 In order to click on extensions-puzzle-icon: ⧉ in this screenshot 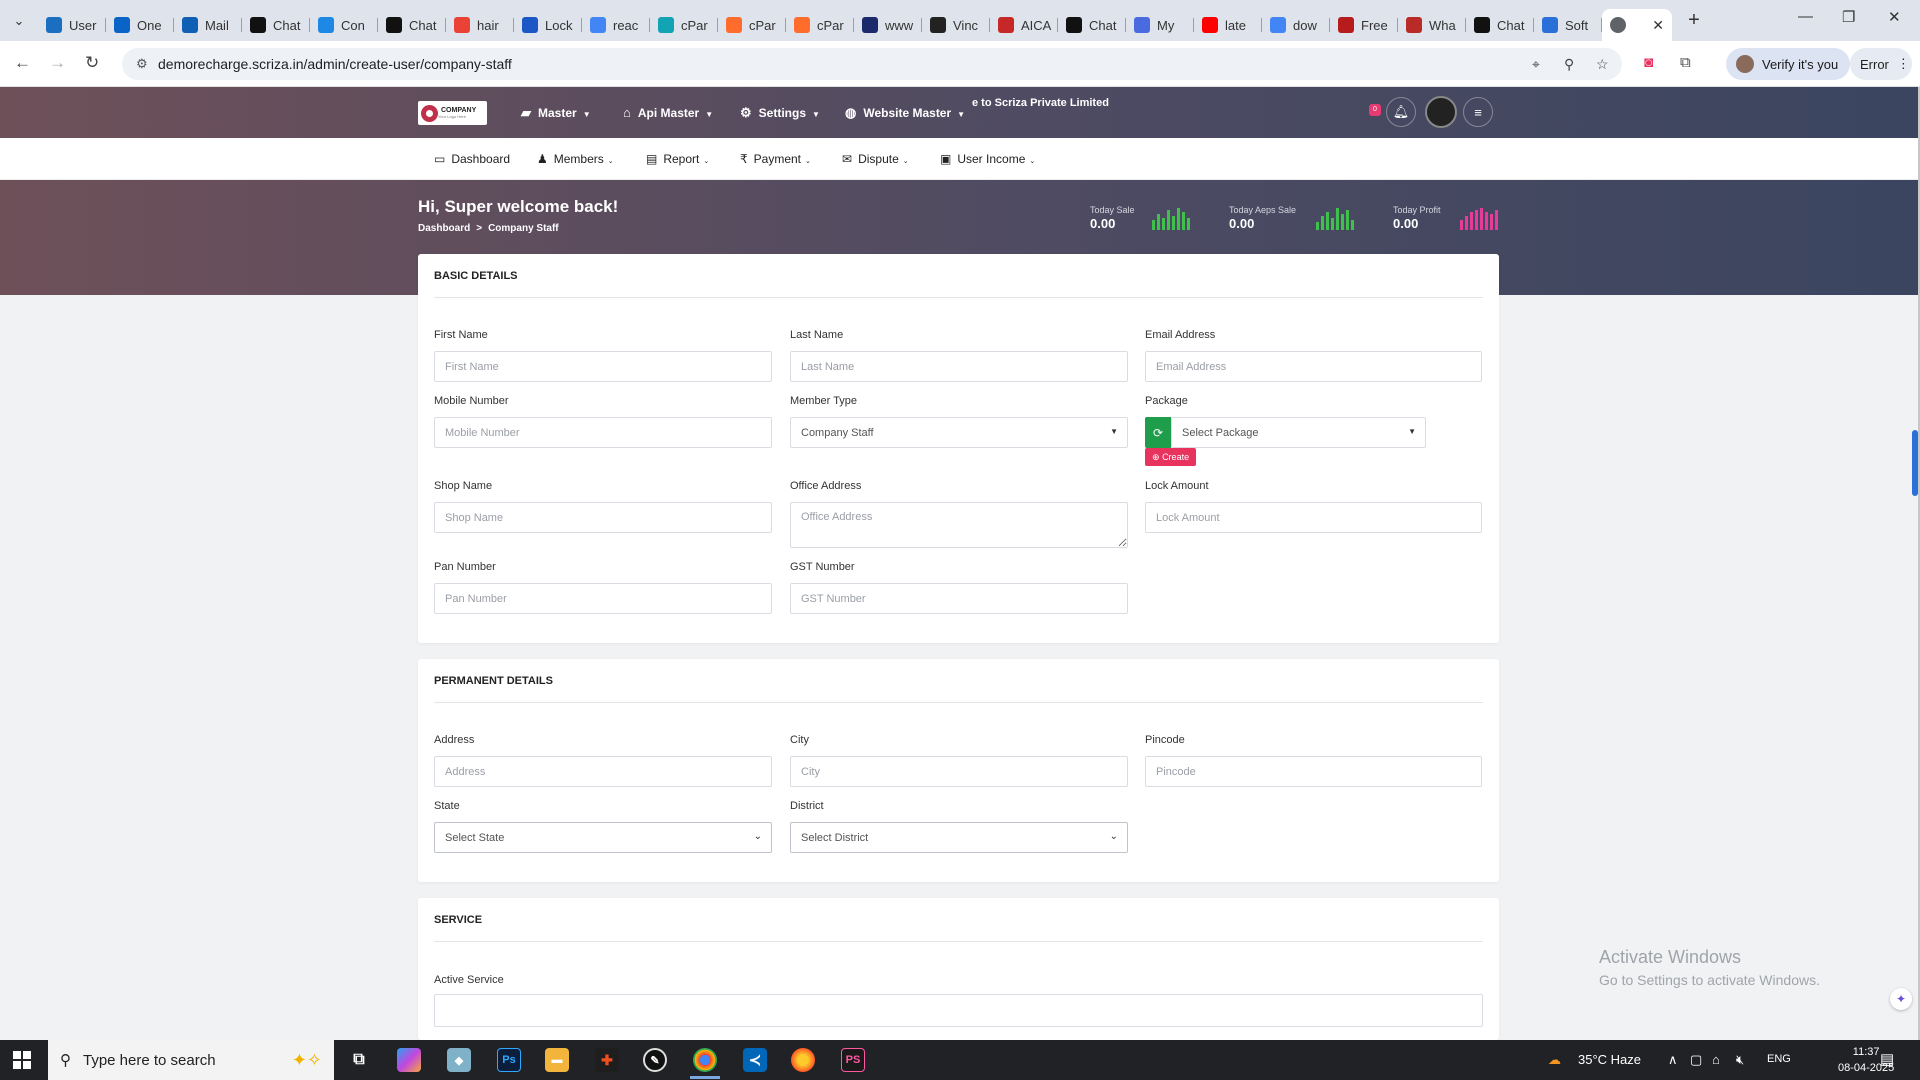, I will do `click(1685, 62)`.